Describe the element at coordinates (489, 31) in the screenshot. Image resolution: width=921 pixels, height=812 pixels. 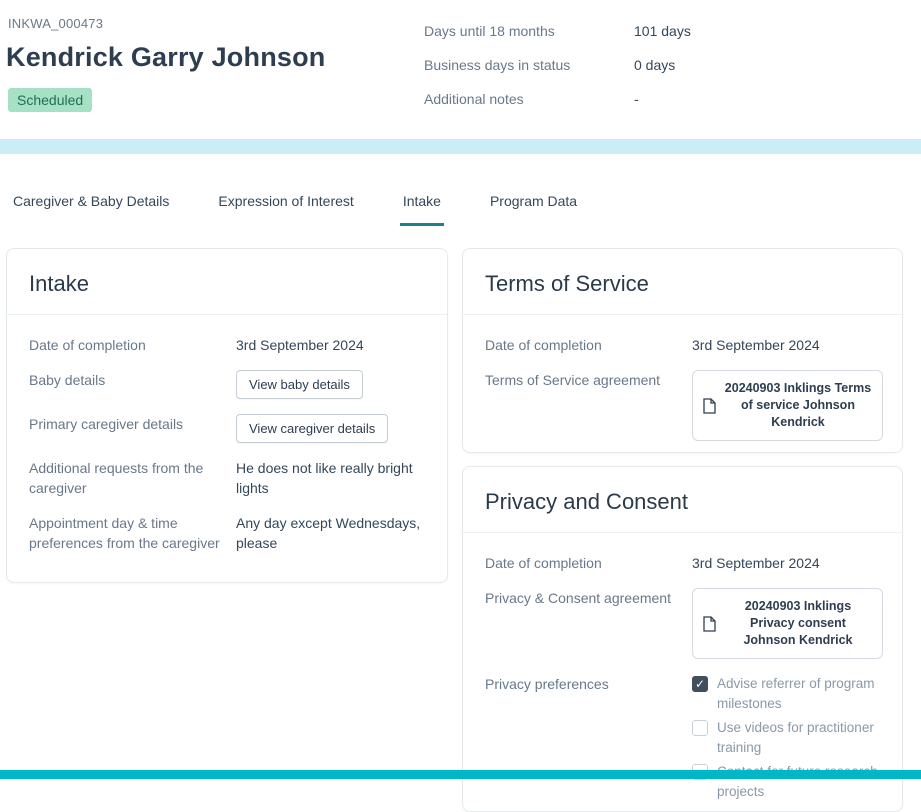
I see `summary-label: Days until 18 months` at that location.